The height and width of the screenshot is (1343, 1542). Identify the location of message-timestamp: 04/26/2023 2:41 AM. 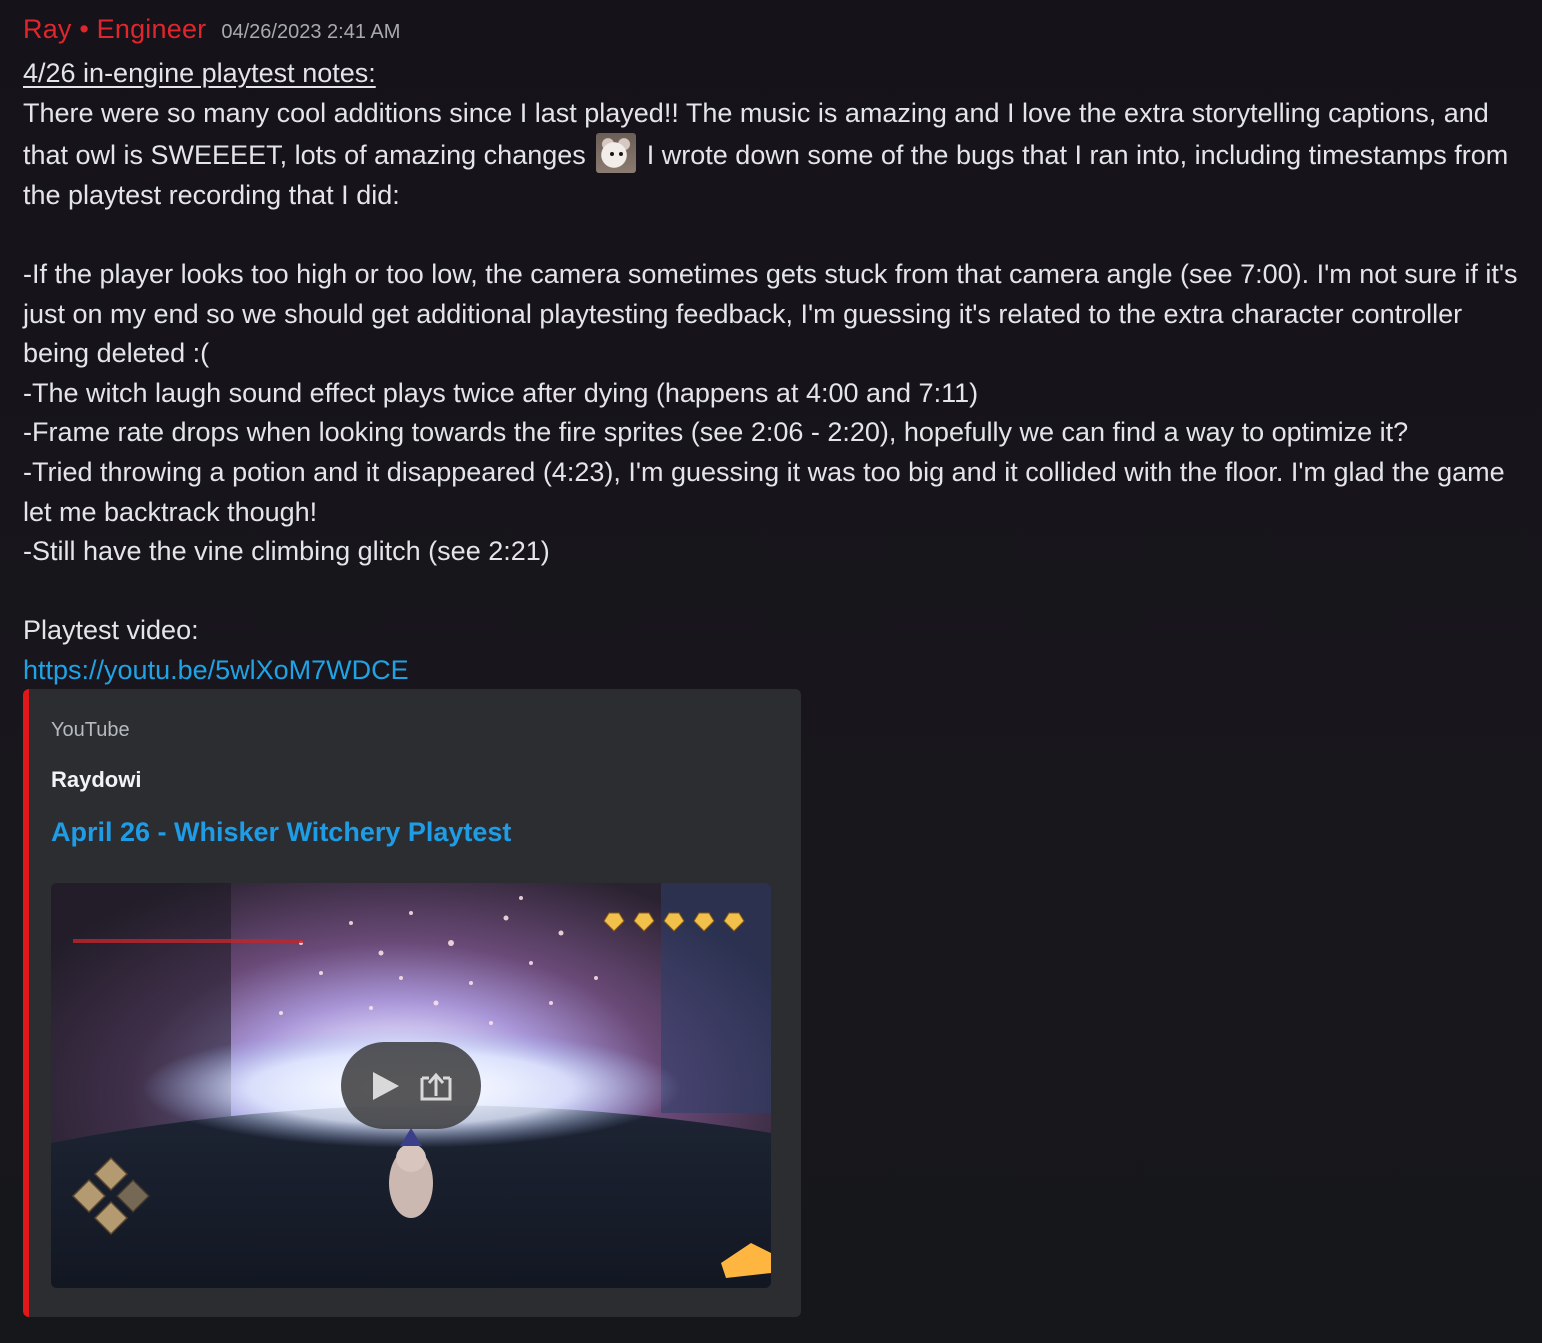
(311, 32).